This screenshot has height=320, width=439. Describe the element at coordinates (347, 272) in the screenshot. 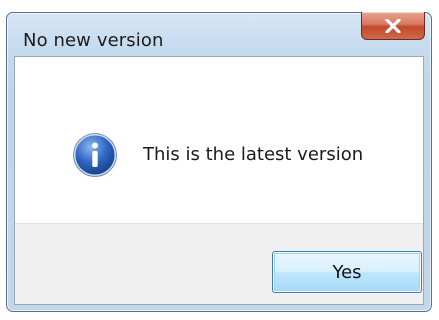

I see `yes-button: Yes` at that location.